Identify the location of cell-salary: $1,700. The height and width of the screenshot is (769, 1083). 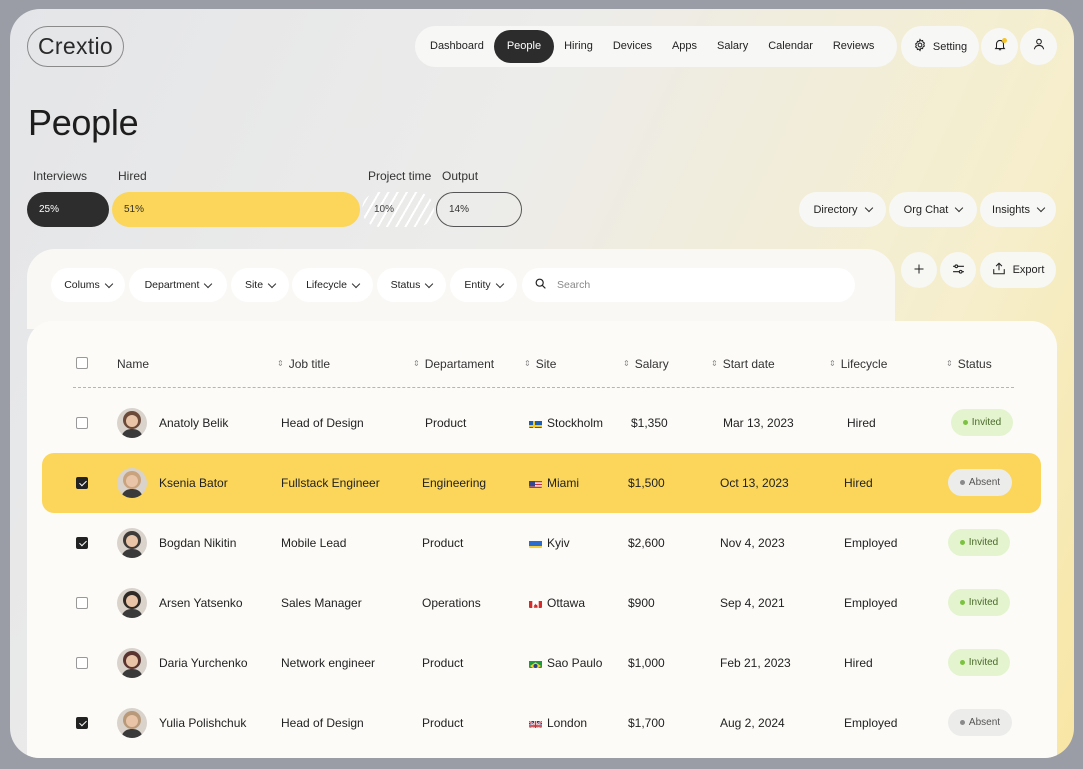
(646, 723).